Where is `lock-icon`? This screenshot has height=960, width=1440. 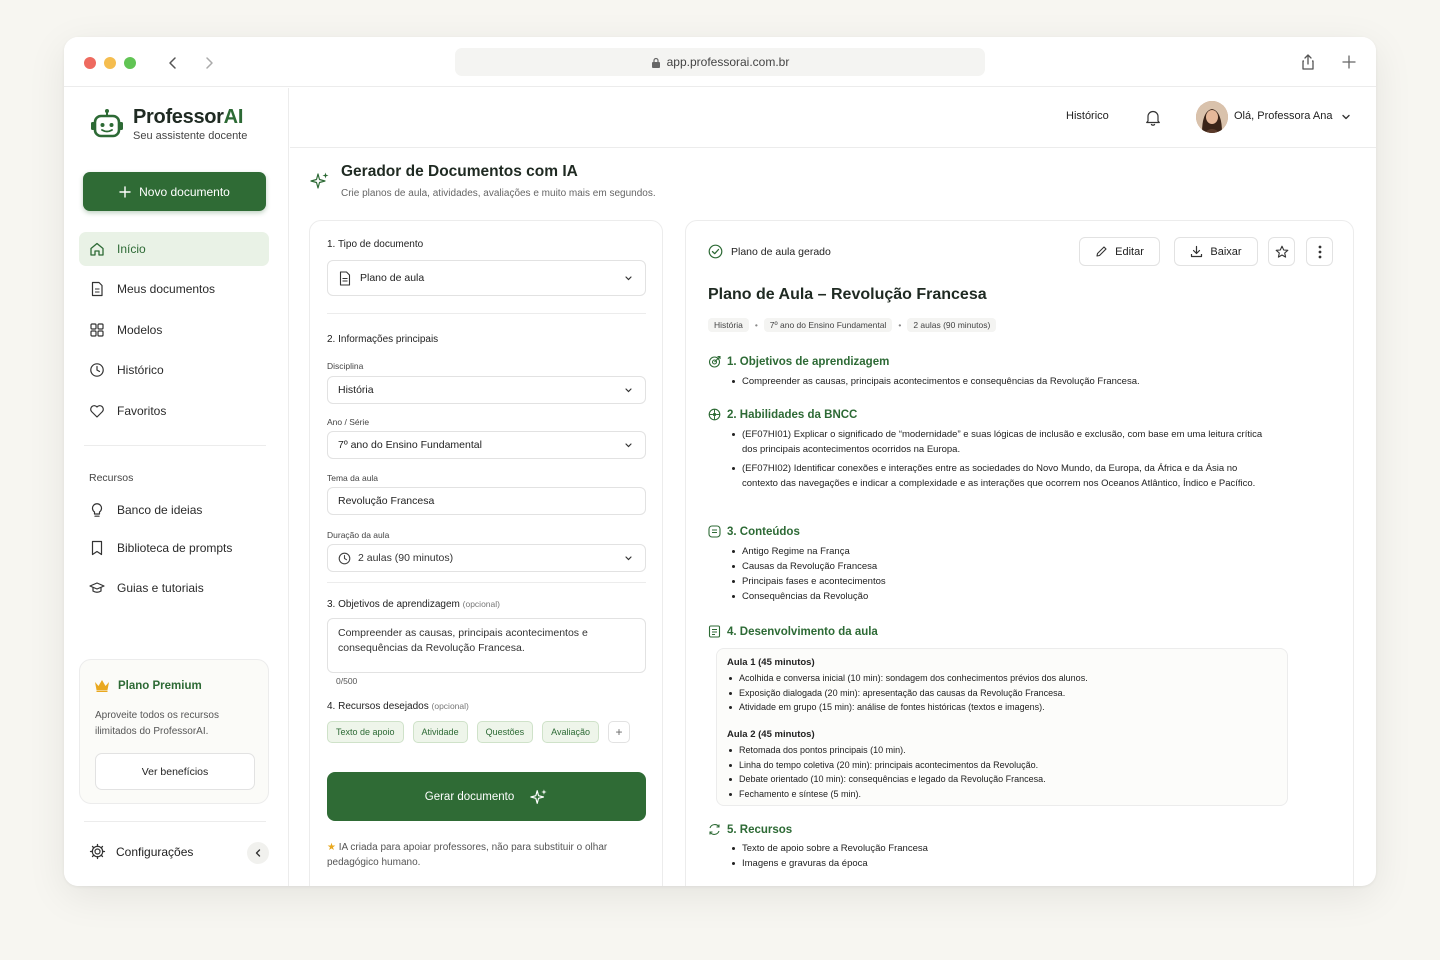
lock-icon is located at coordinates (655, 62).